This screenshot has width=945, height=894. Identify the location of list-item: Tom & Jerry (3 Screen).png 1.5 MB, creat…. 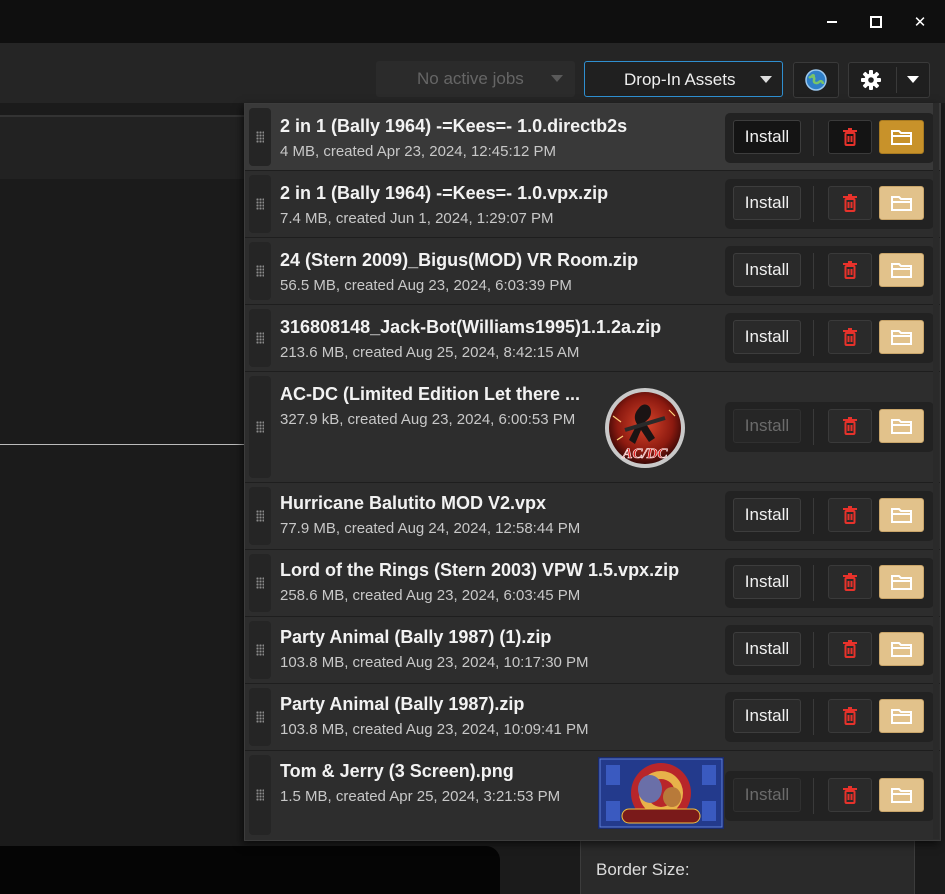
(592, 795).